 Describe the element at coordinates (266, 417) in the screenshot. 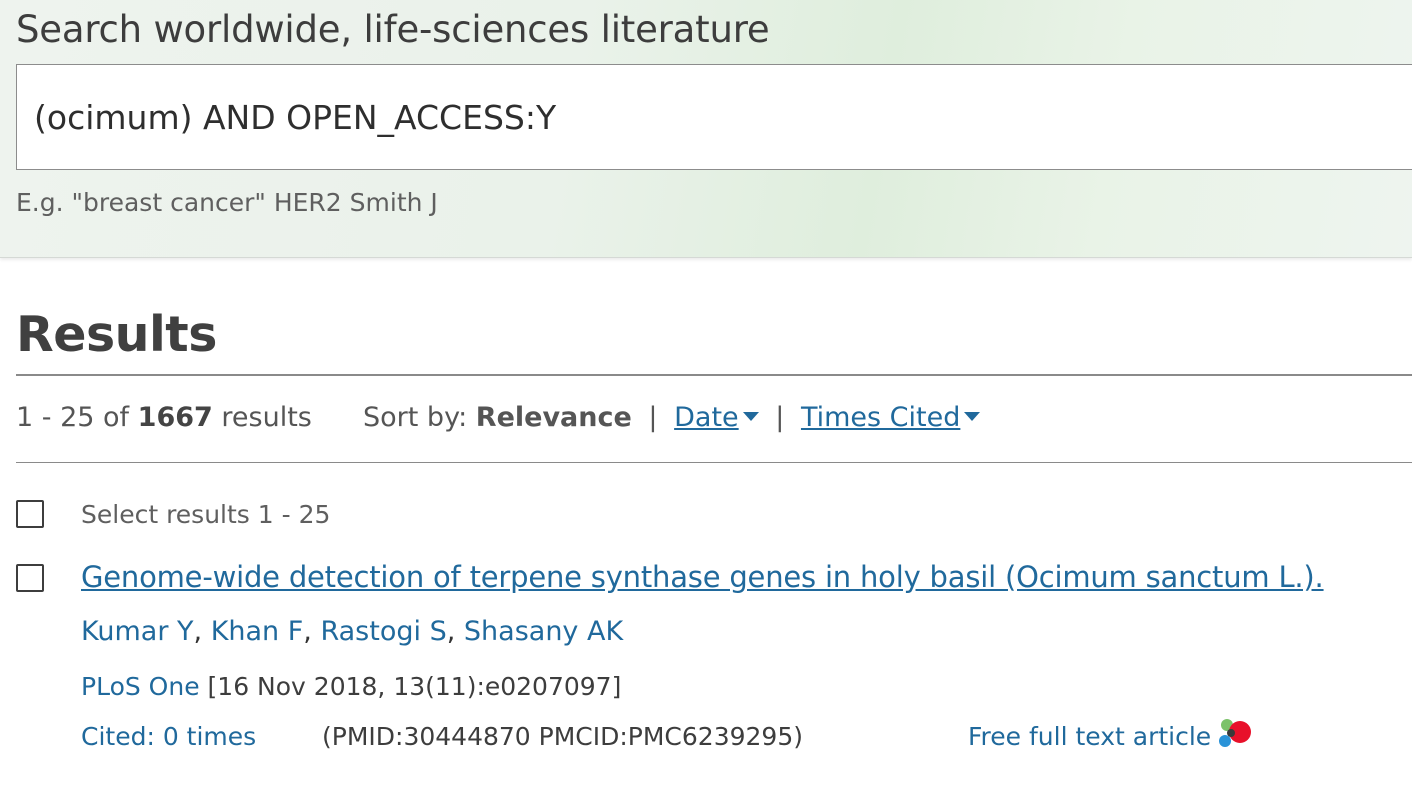

I see `results-total-suffix: results` at that location.